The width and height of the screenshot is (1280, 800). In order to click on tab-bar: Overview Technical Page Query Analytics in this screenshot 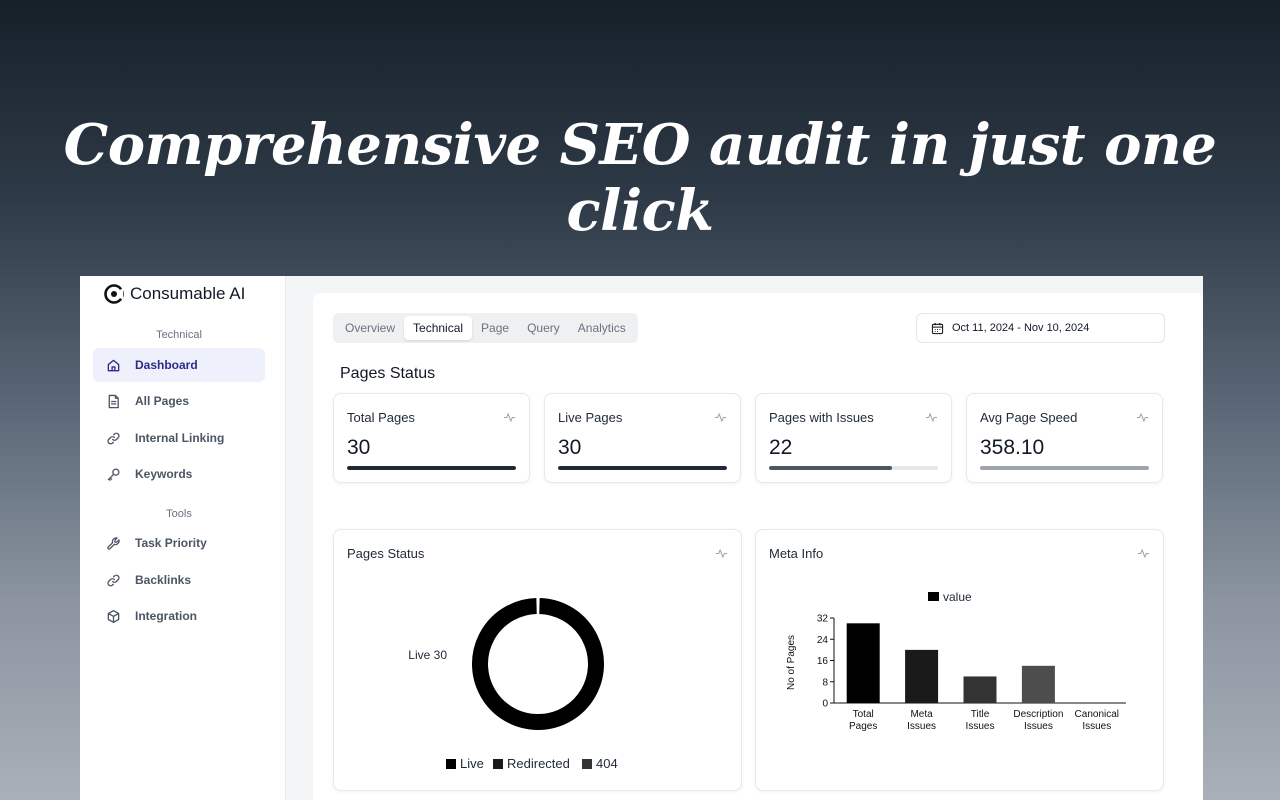, I will do `click(485, 328)`.